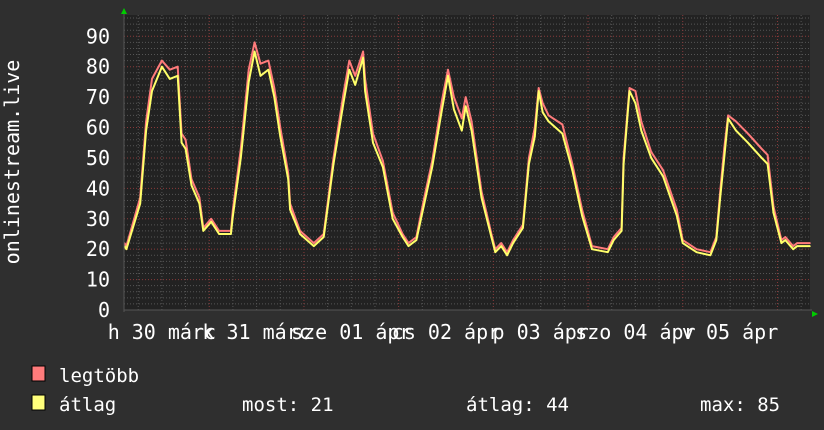 This screenshot has height=430, width=824. Describe the element at coordinates (38, 373) in the screenshot. I see `legend-swatch-max` at that location.